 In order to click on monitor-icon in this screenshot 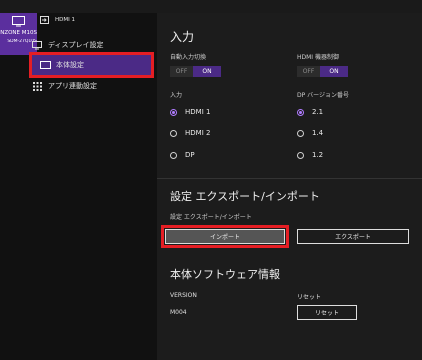, I will do `click(18, 21)`.